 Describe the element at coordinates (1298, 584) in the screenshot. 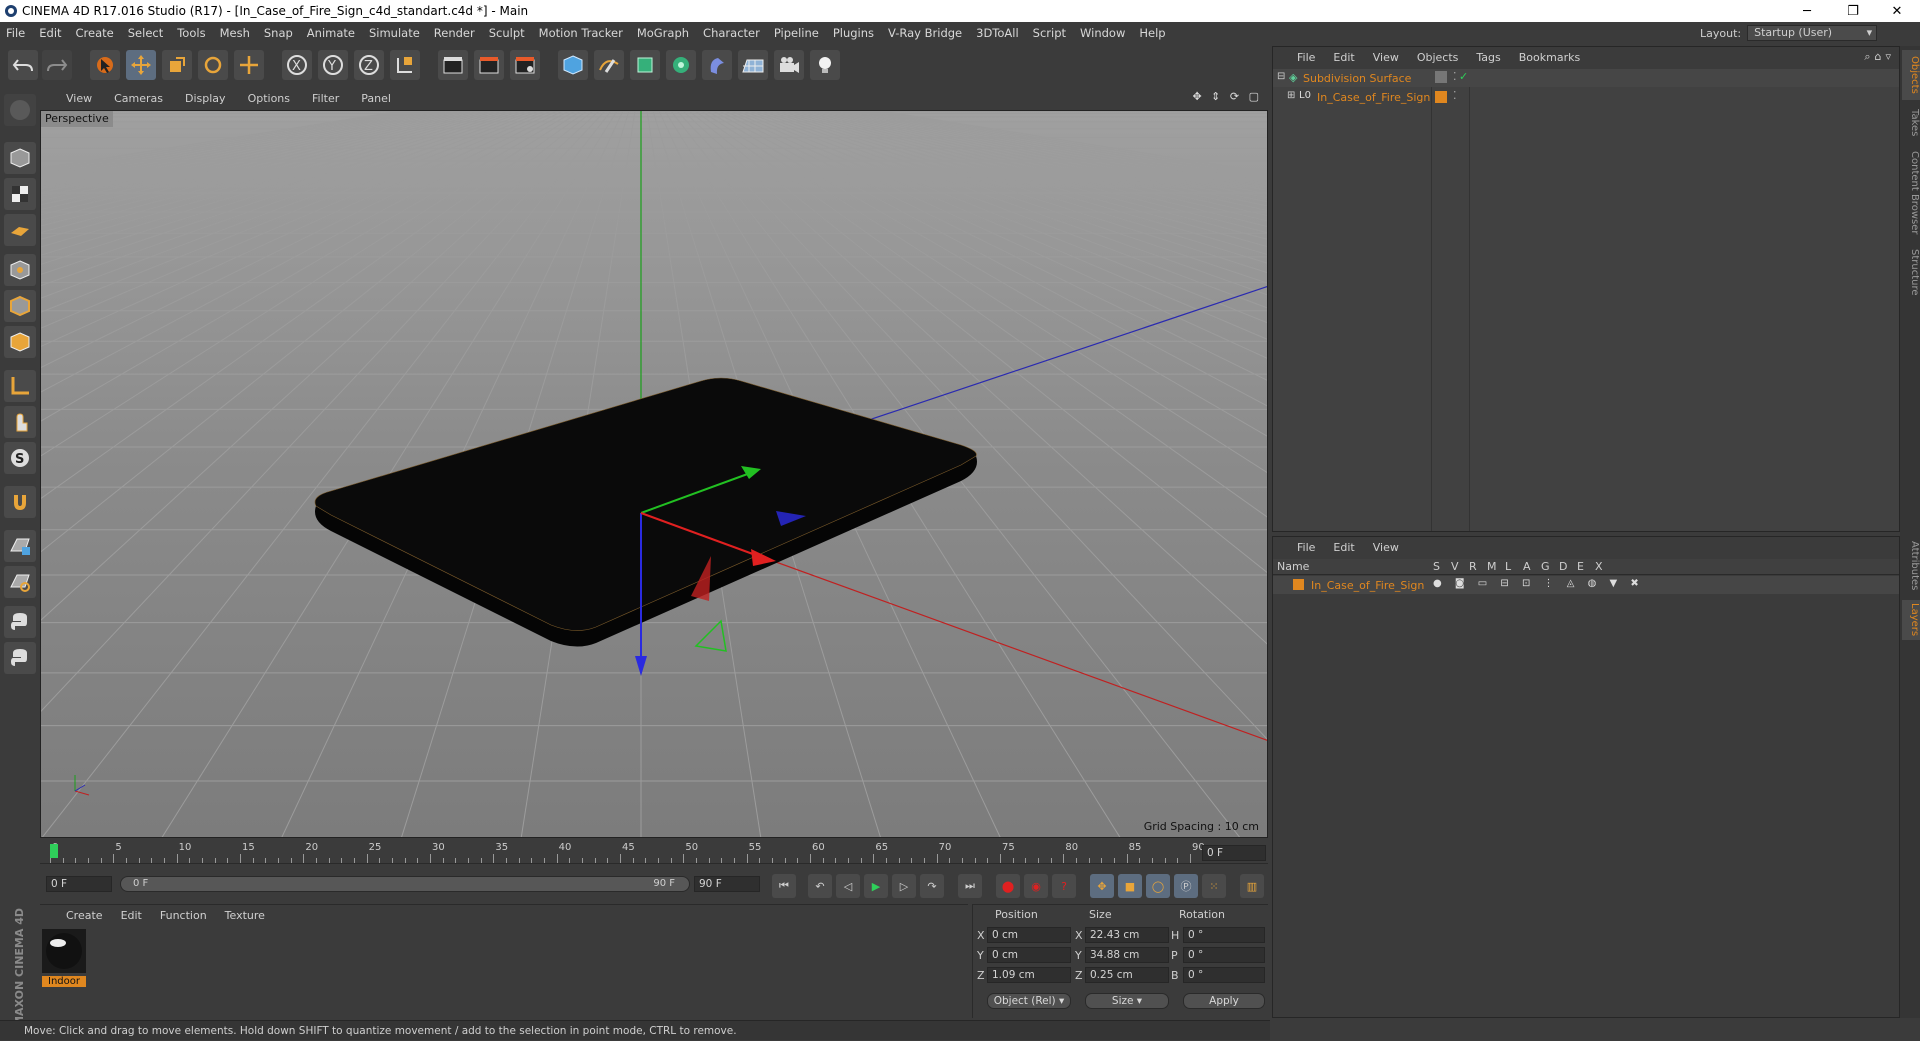

I see `layer-color-swatch` at that location.